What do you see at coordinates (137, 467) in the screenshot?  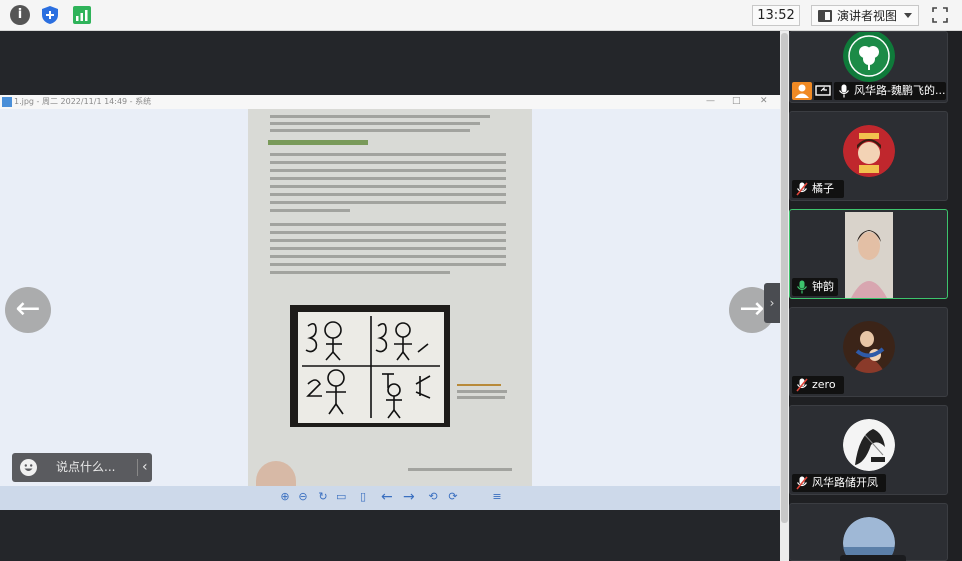 I see `divider` at bounding box center [137, 467].